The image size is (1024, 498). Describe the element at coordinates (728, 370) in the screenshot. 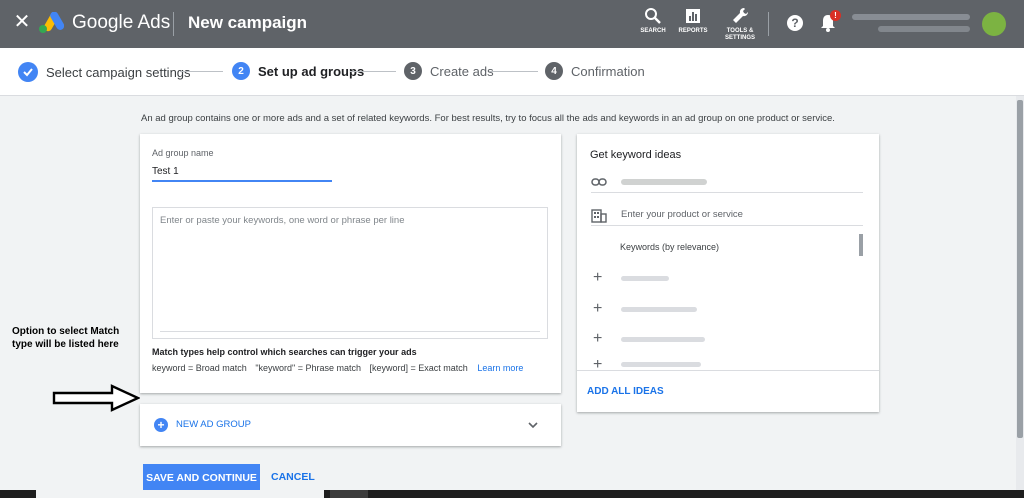

I see `ideas-divider` at that location.